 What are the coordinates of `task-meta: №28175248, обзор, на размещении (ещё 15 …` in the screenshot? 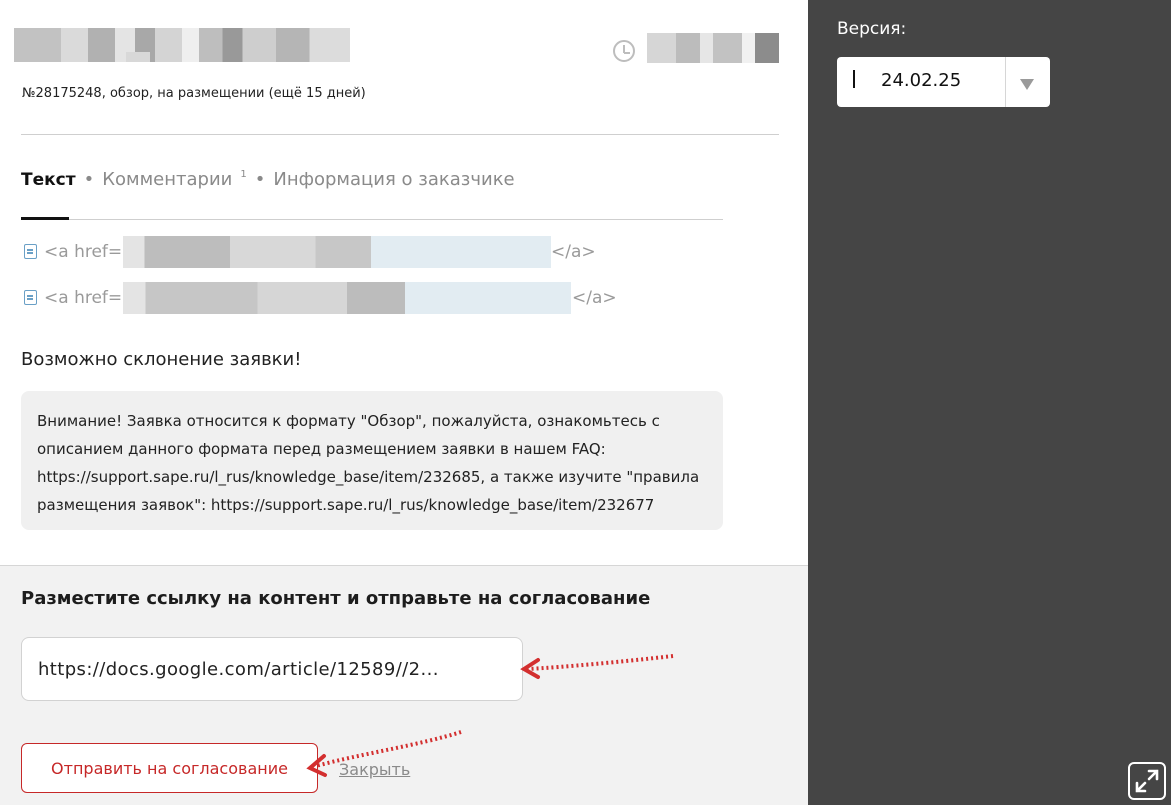 It's located at (194, 93).